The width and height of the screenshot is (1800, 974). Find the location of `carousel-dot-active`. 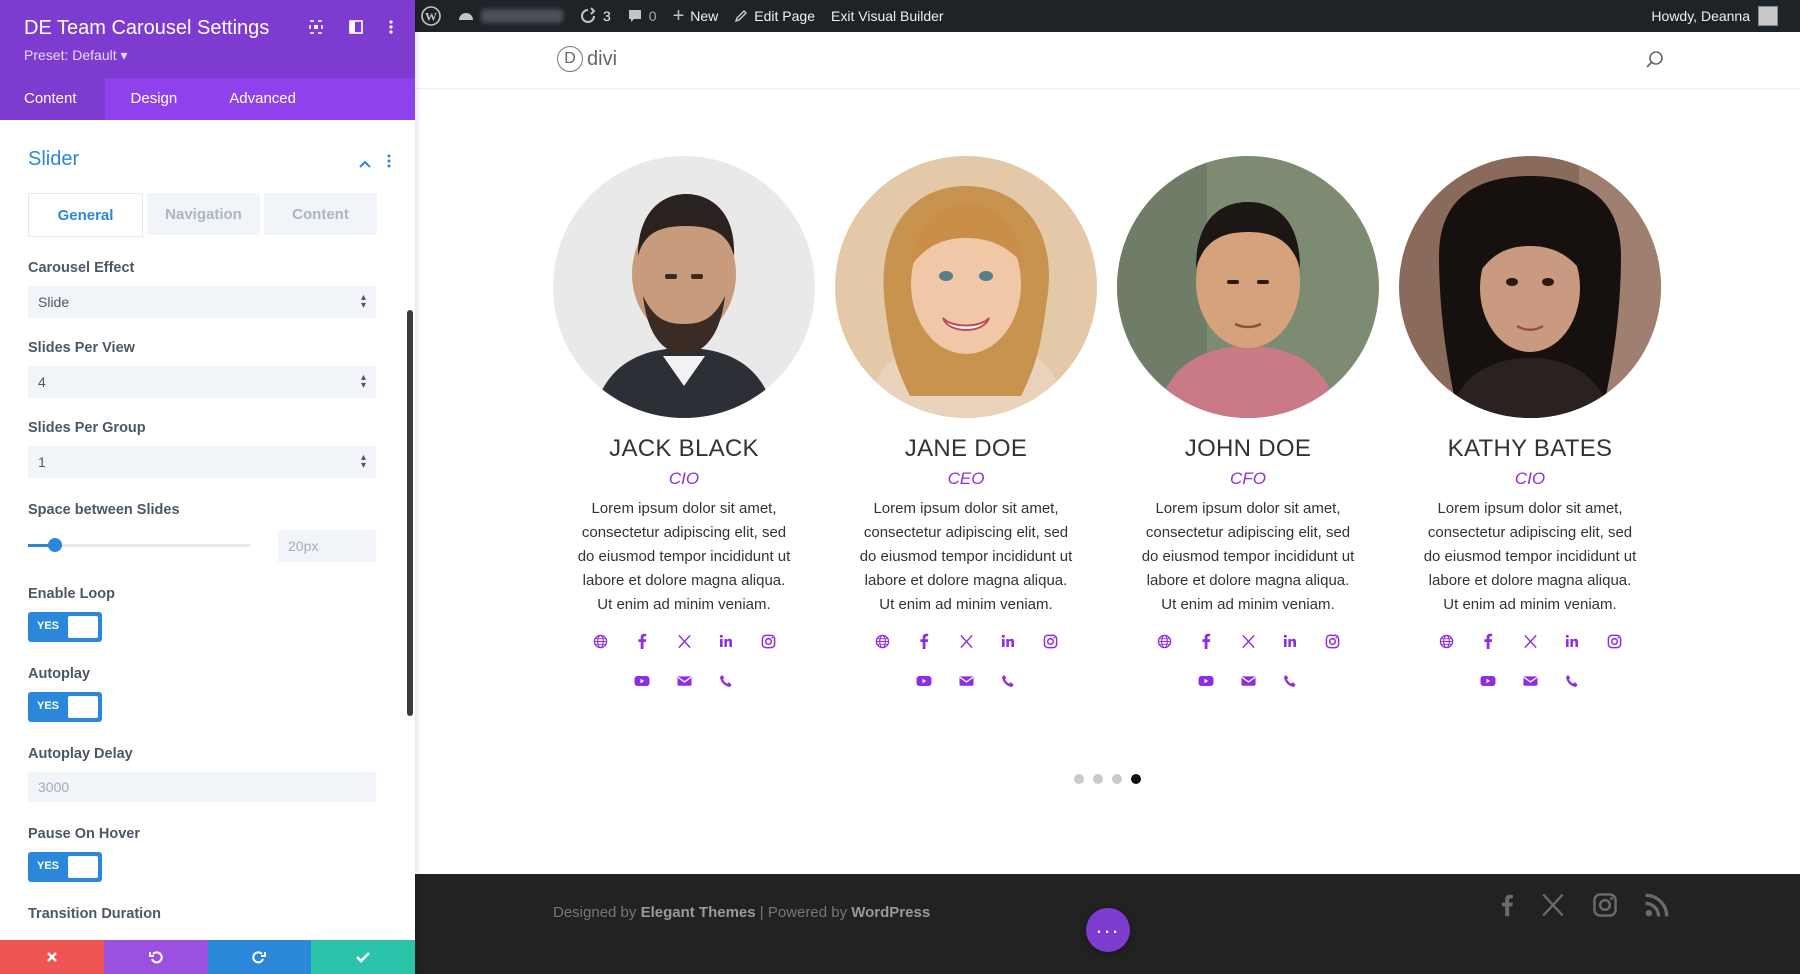

carousel-dot-active is located at coordinates (1136, 779).